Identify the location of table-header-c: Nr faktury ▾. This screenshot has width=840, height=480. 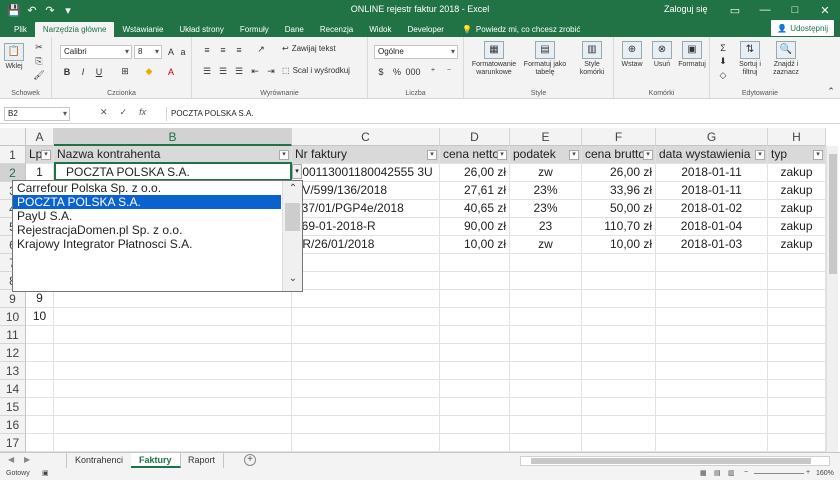
(366, 155).